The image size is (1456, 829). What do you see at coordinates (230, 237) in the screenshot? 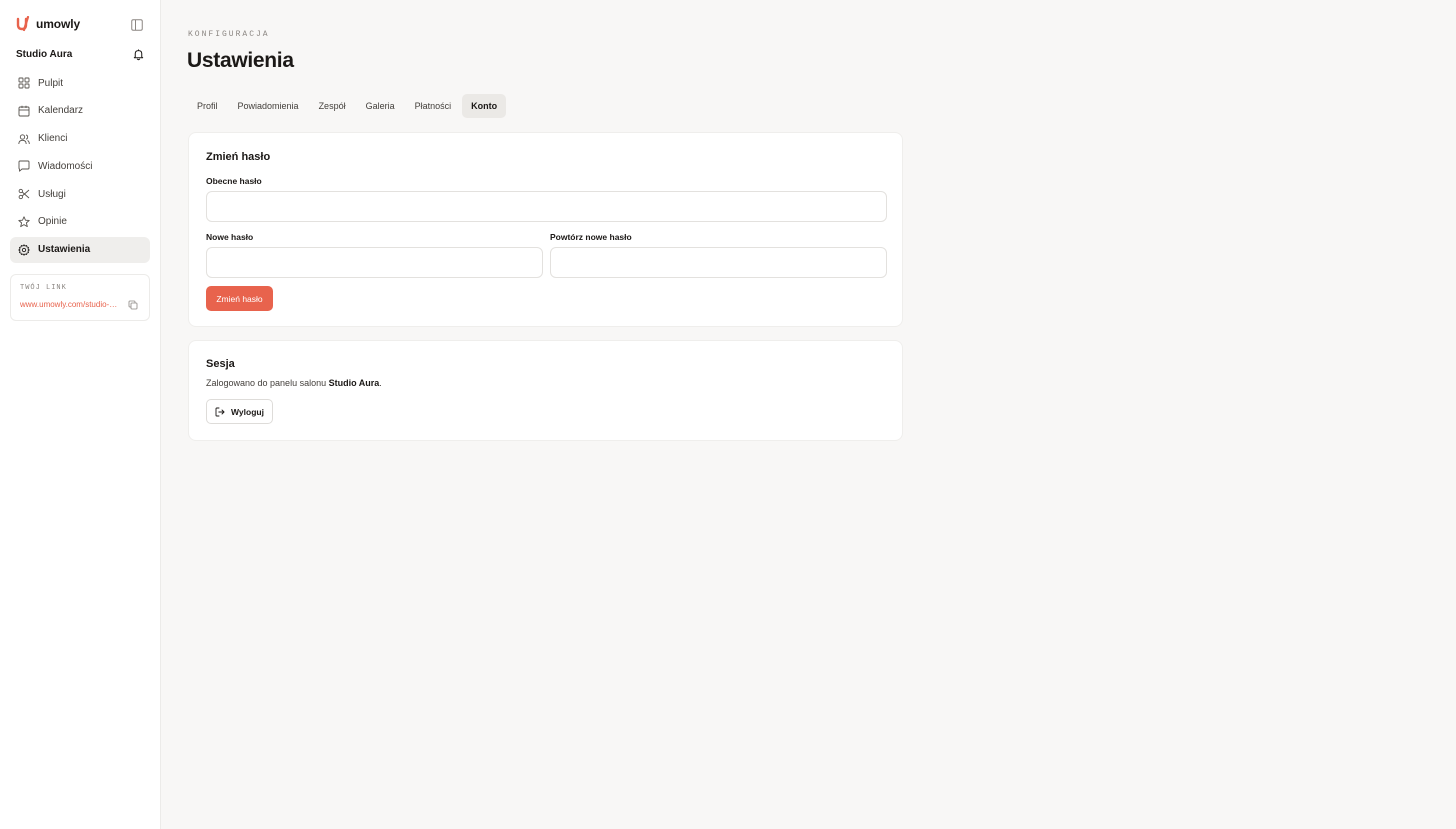
I see `new-password-label: Nowe hasło` at bounding box center [230, 237].